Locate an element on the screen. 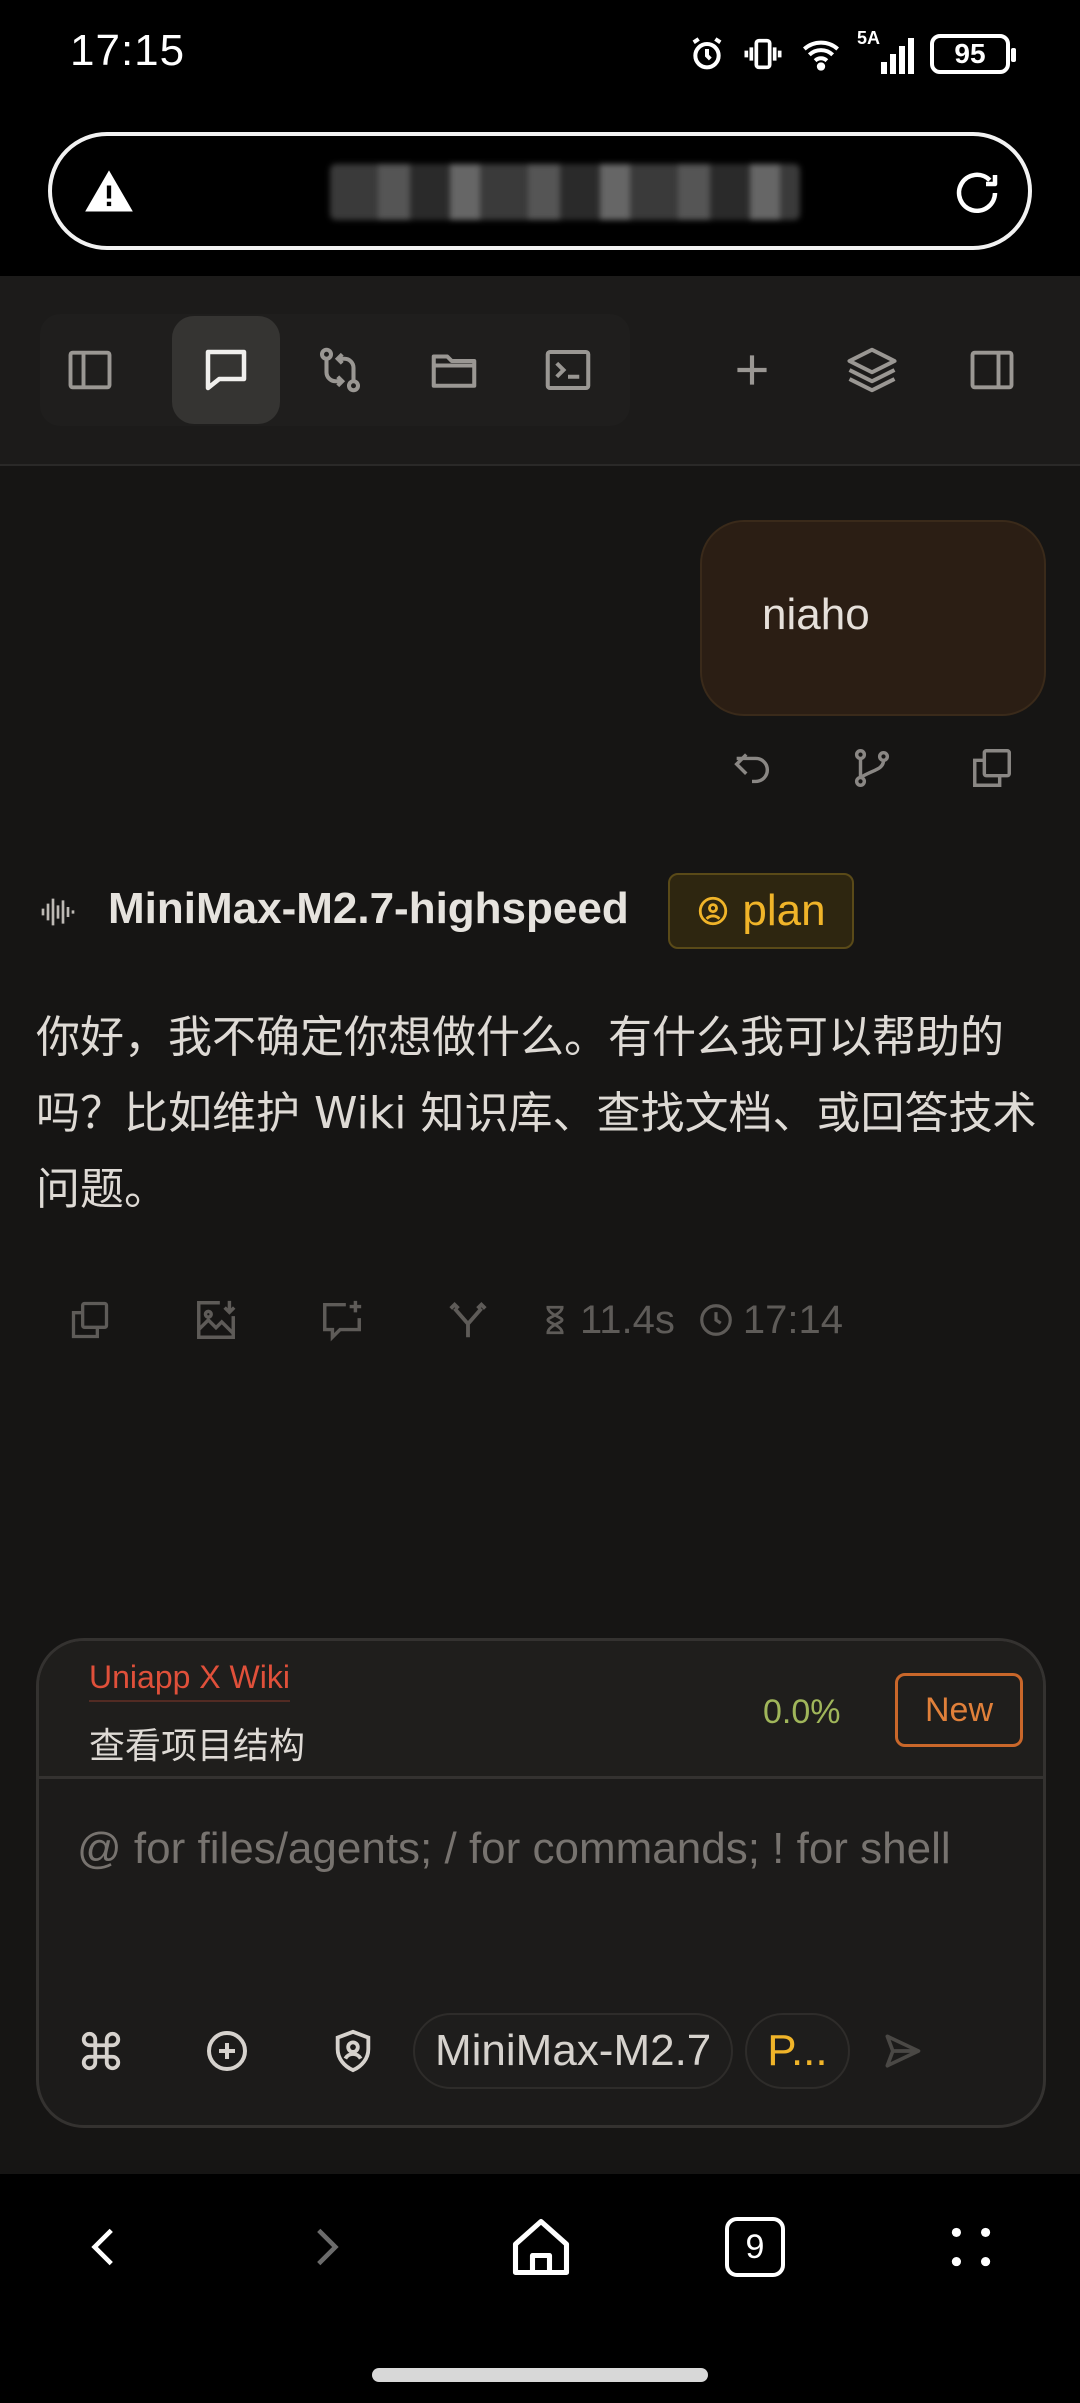  new-session-button is located at coordinates (752, 370).